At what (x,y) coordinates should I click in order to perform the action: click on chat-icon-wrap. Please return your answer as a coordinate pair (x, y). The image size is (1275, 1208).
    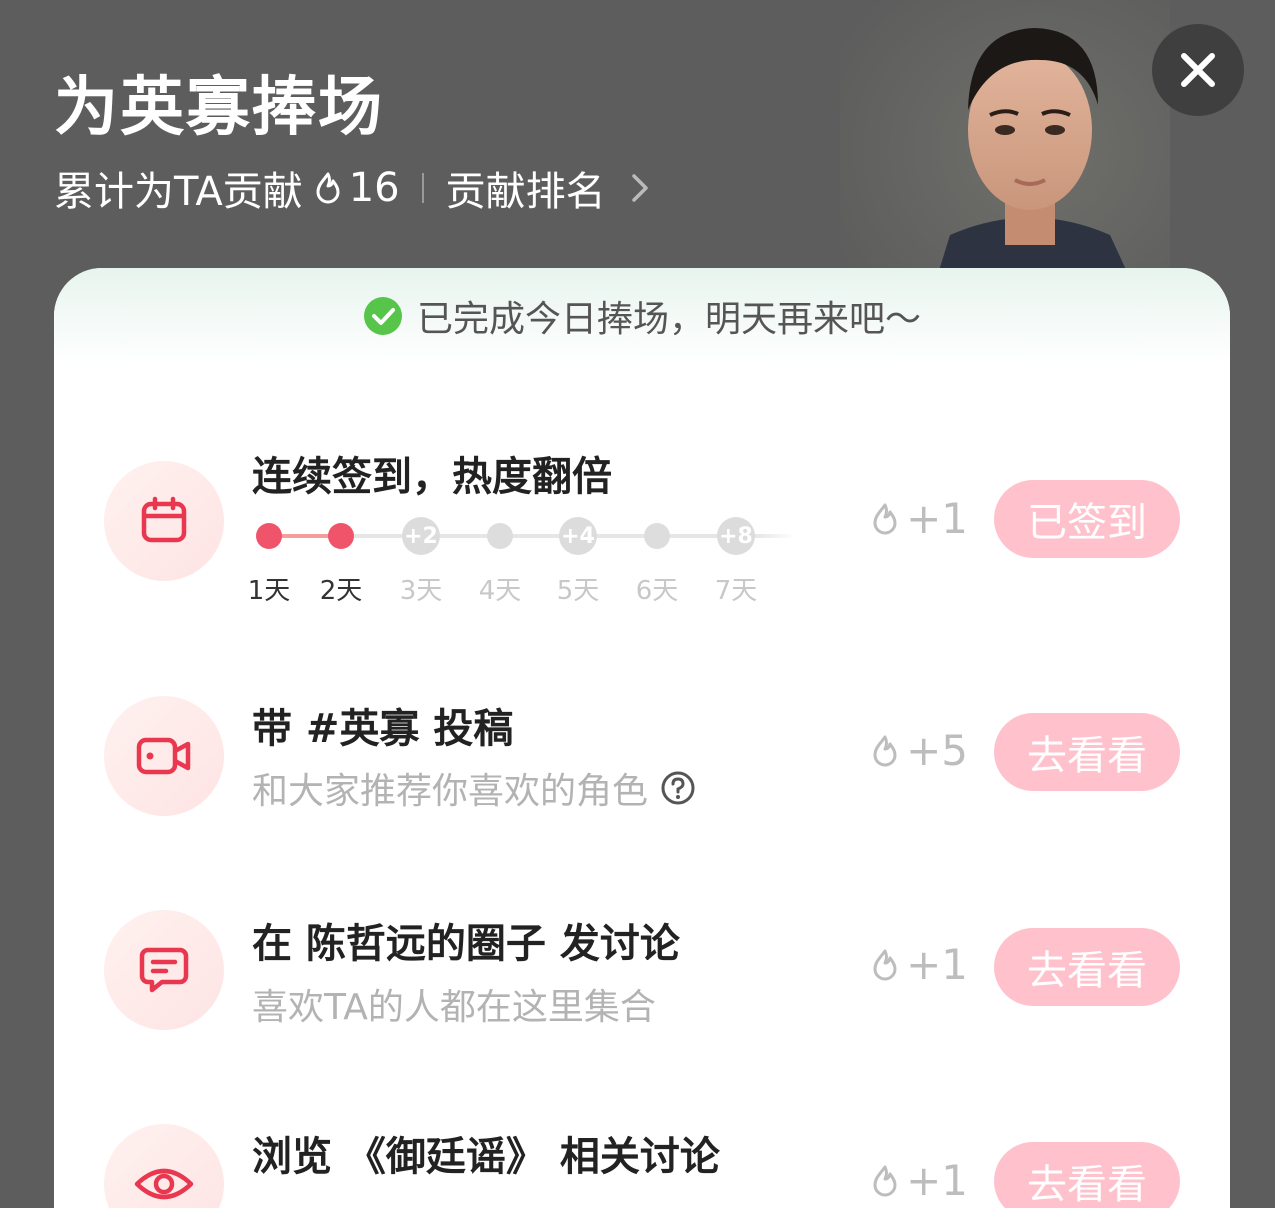
    Looking at the image, I should click on (164, 970).